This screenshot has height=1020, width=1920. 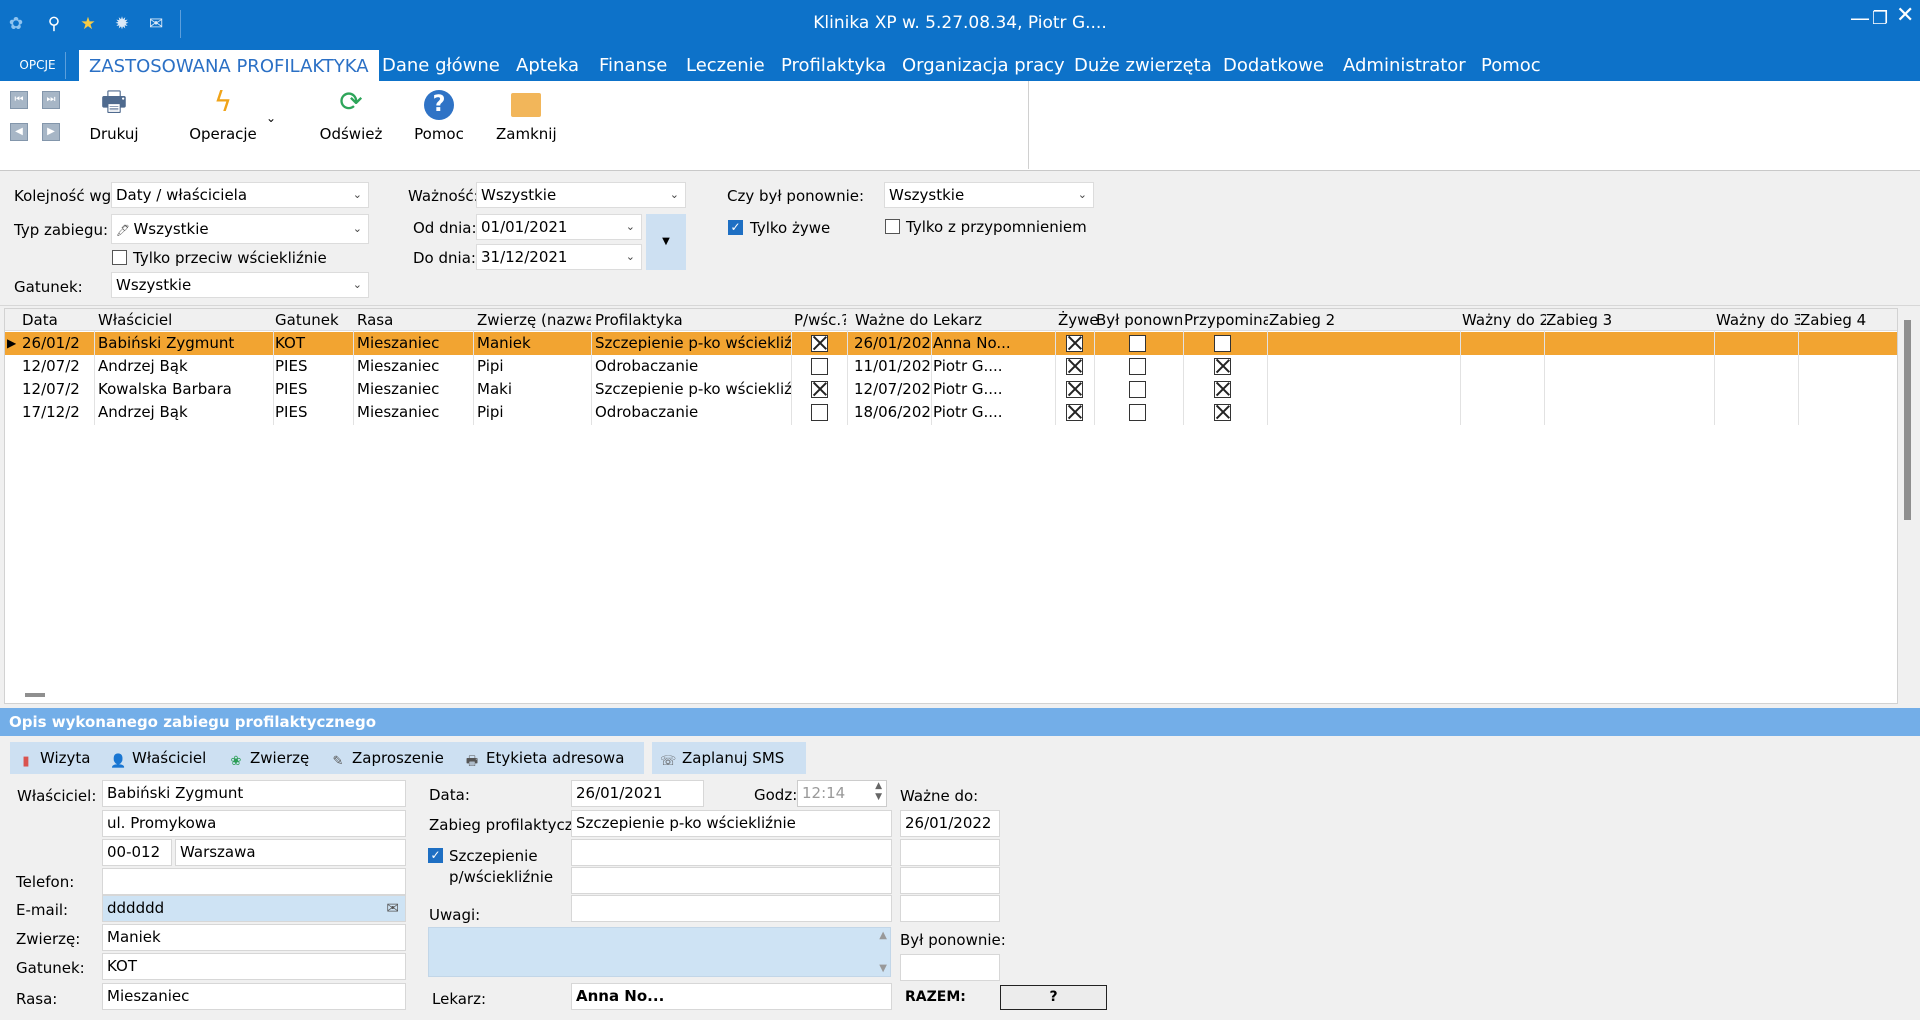 What do you see at coordinates (269, 758) in the screenshot?
I see `tab-zwierze: ❀ Zwierzę` at bounding box center [269, 758].